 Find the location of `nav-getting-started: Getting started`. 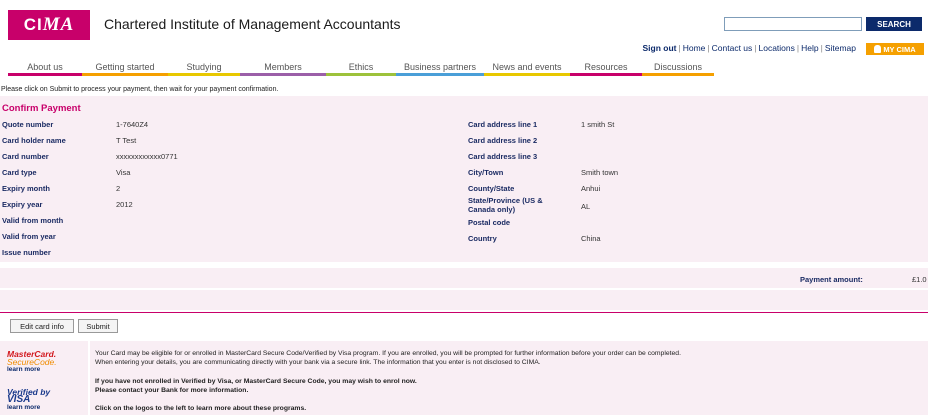

nav-getting-started: Getting started is located at coordinates (125, 69).